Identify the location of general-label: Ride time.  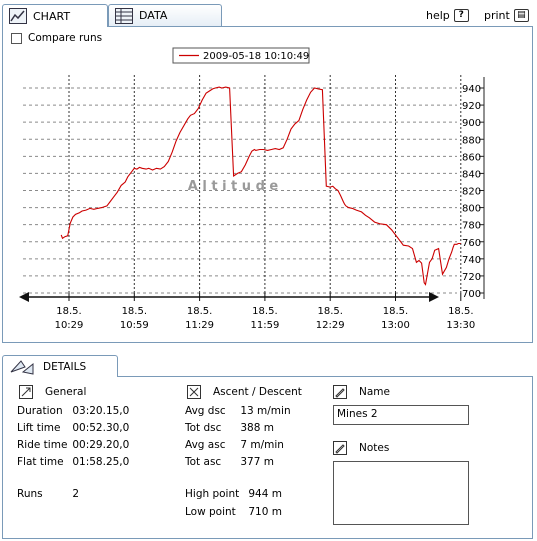
(42, 445).